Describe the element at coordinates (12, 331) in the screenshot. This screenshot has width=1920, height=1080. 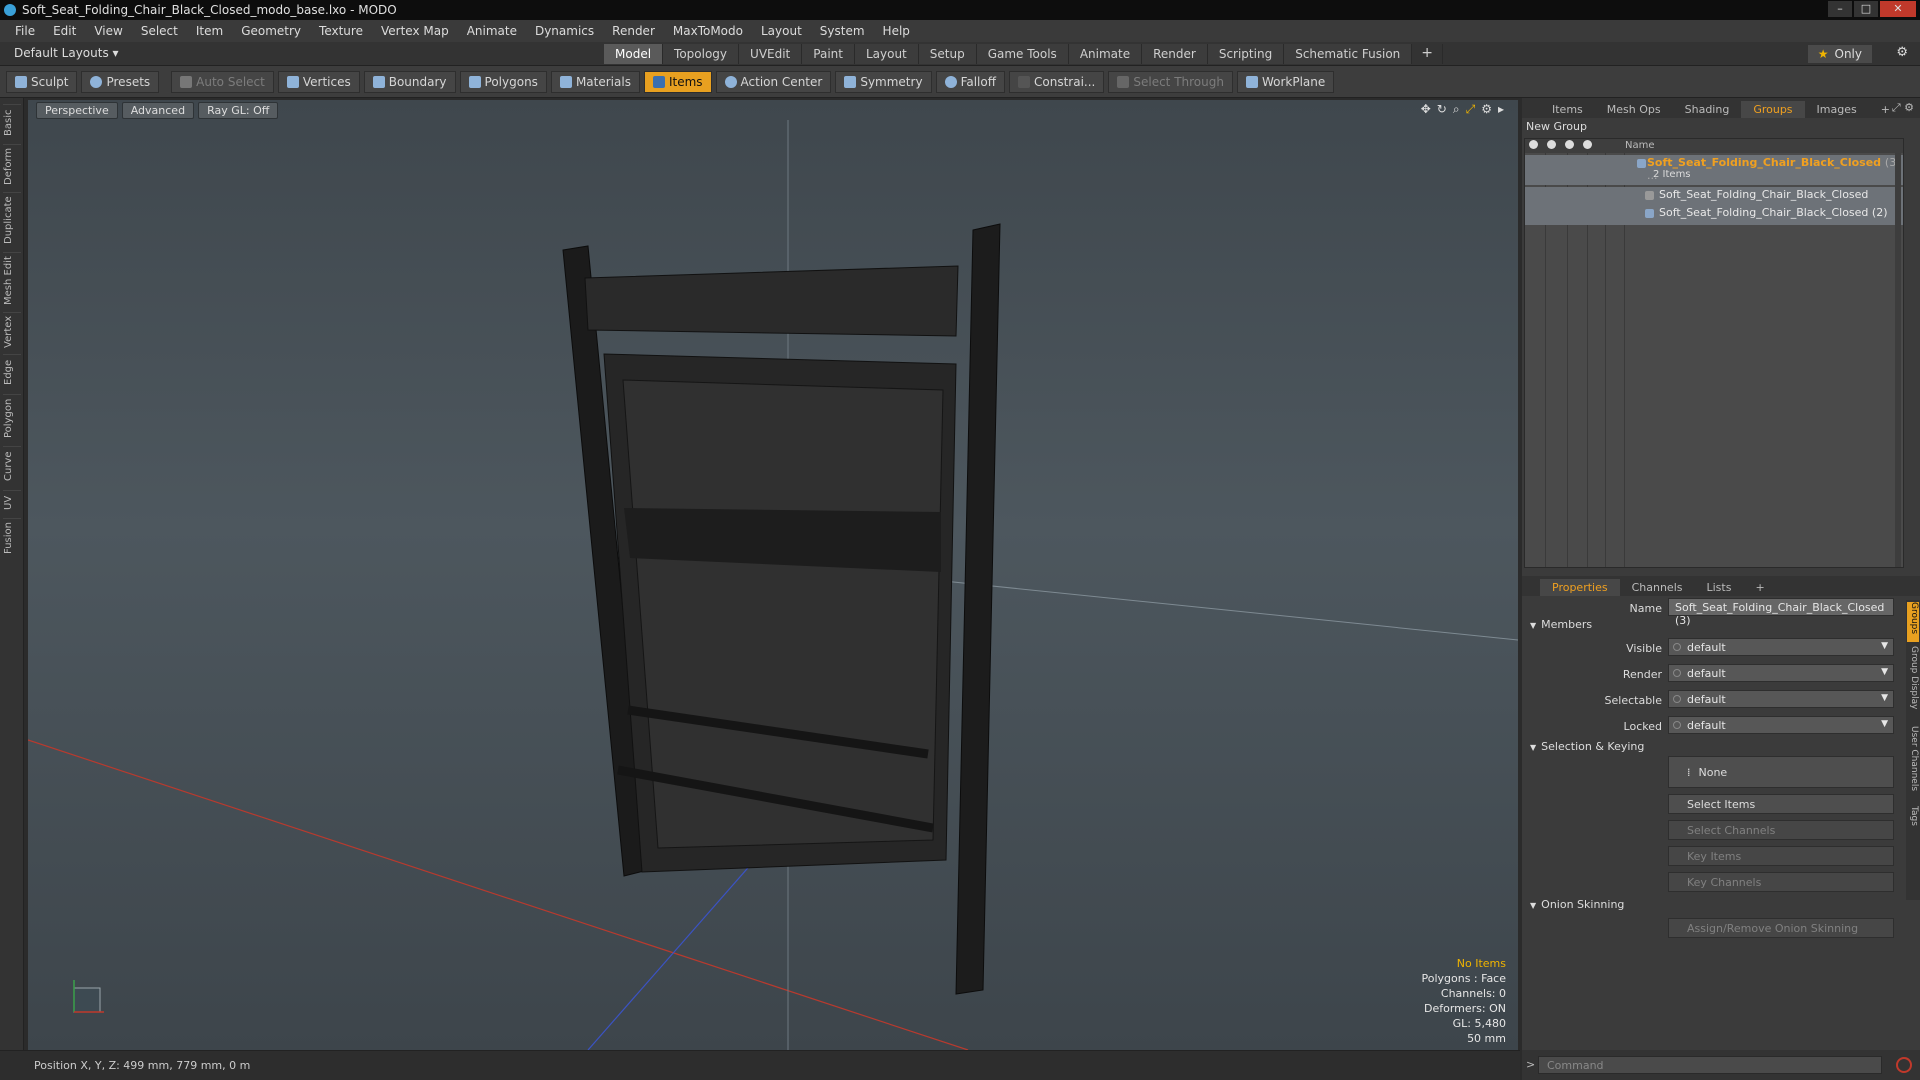
I see `tab-vertex: Vertex` at that location.